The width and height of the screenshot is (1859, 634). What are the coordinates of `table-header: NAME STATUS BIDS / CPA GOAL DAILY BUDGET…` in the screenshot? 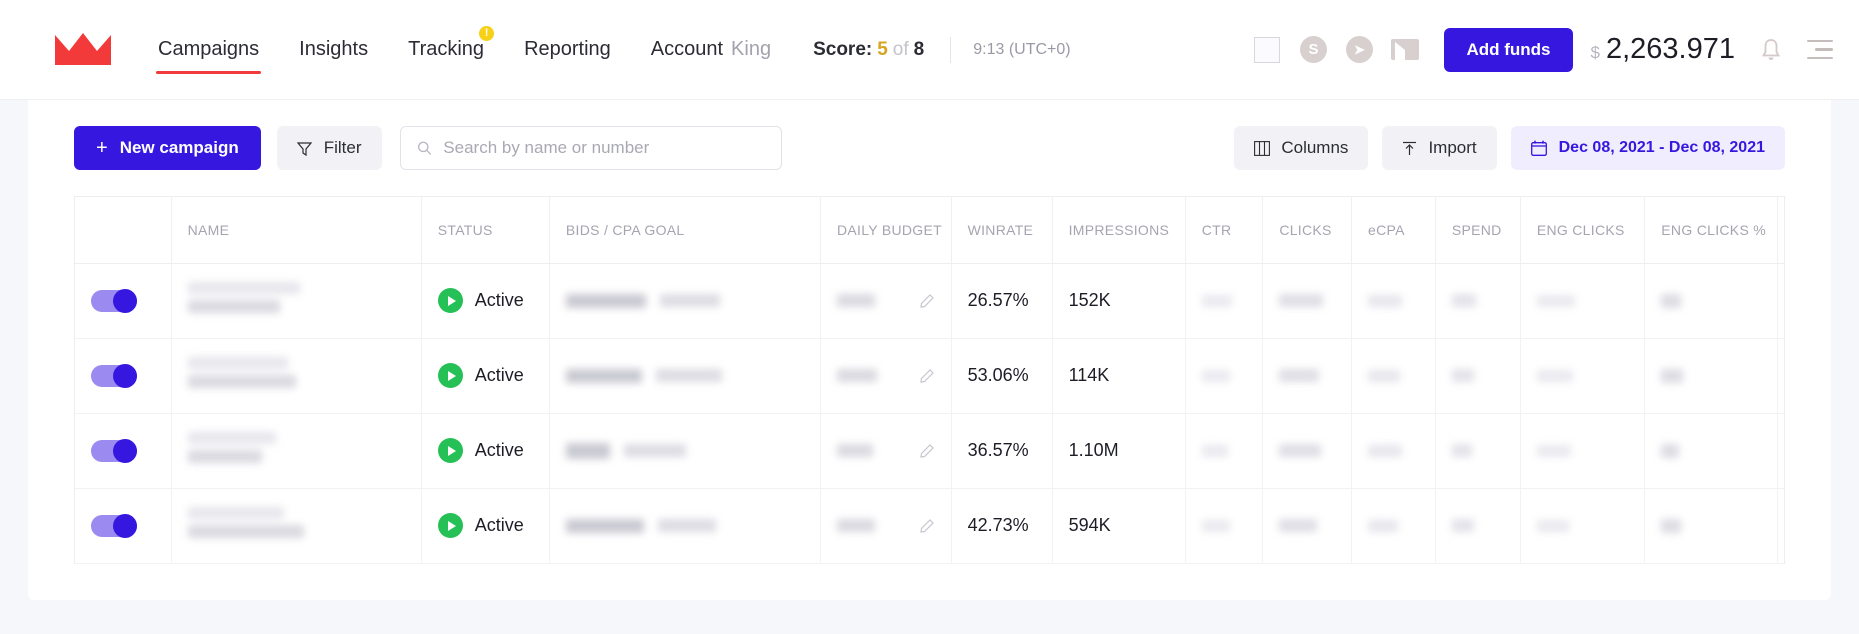 It's located at (929, 230).